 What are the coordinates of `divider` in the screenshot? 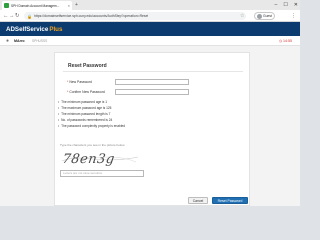 It's located at (153, 71).